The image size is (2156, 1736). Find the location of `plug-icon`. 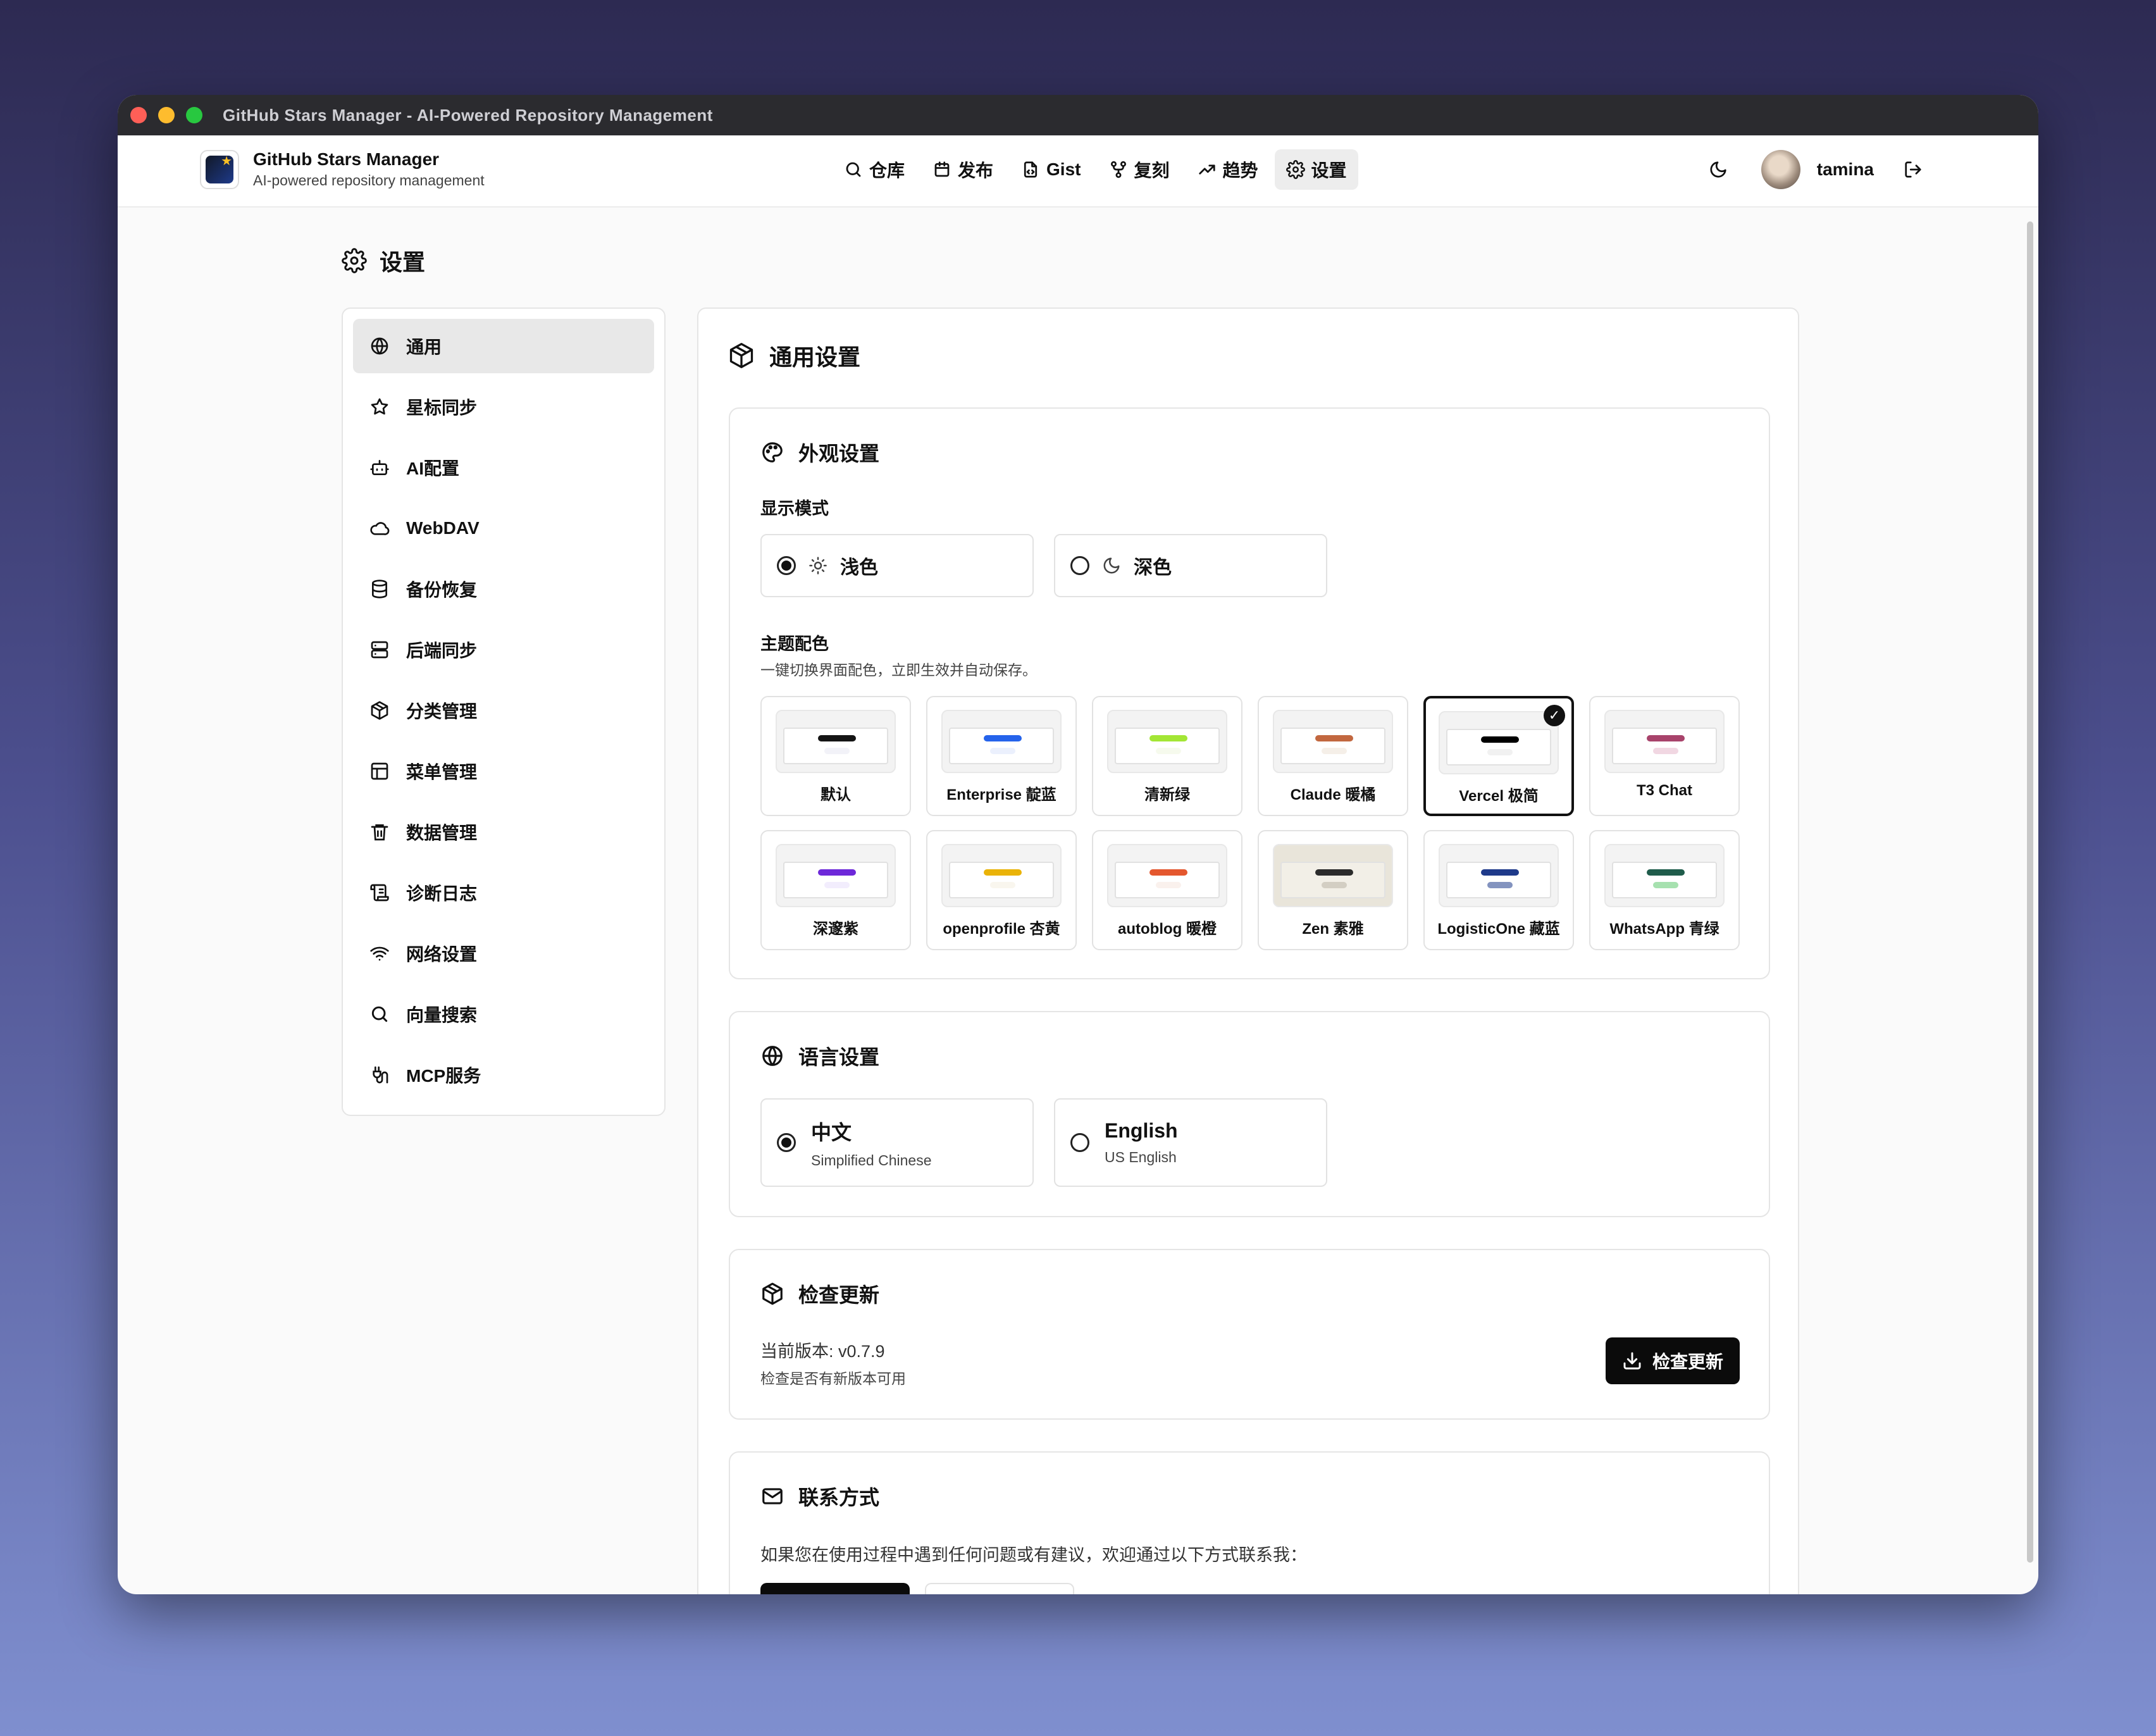

plug-icon is located at coordinates (380, 1075).